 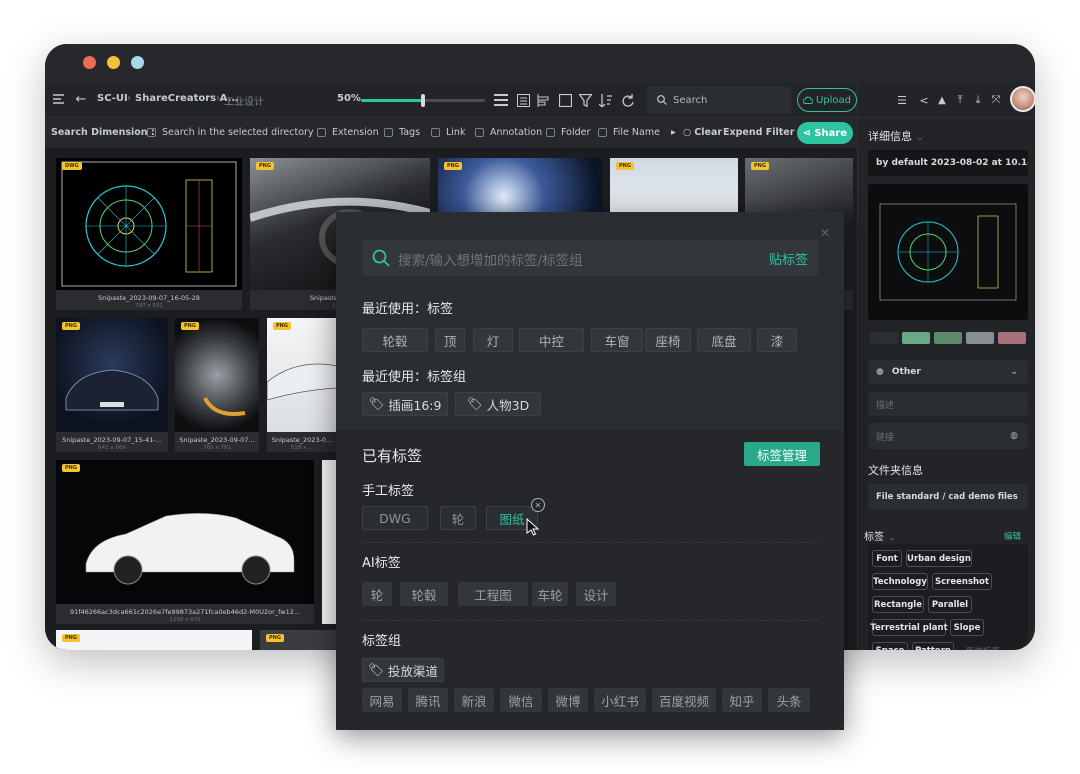 What do you see at coordinates (900, 581) in the screenshot?
I see `tag-chip: Technology` at bounding box center [900, 581].